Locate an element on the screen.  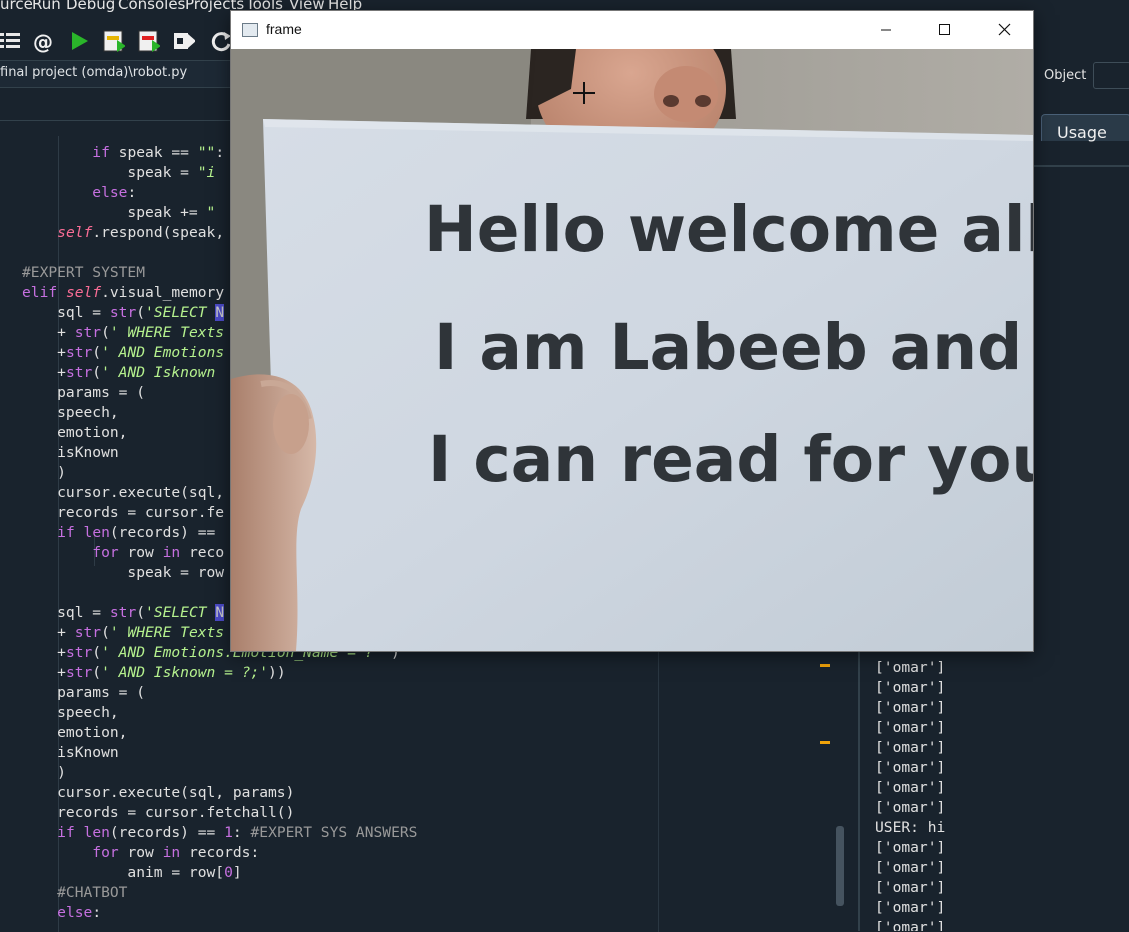
code-line: elif self.visual_memory is located at coordinates (123, 293).